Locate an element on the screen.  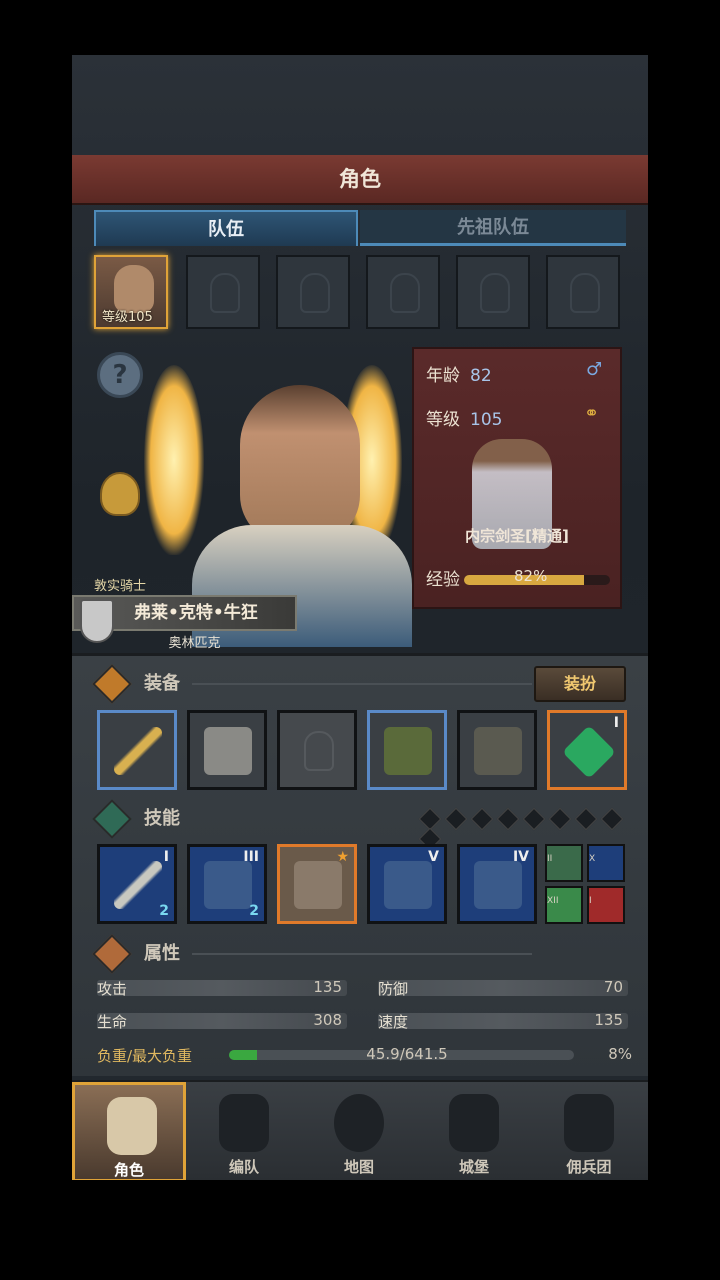
stat-label: 速度 is located at coordinates (393, 1022).